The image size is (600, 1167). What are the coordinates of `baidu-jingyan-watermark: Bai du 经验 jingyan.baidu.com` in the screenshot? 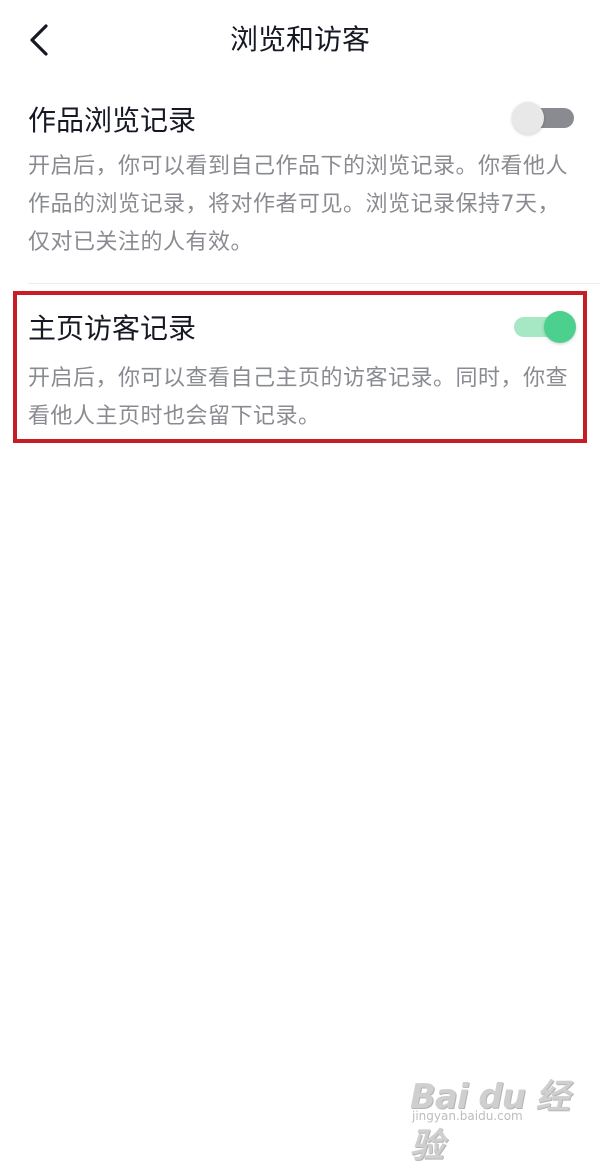 It's located at (490, 1111).